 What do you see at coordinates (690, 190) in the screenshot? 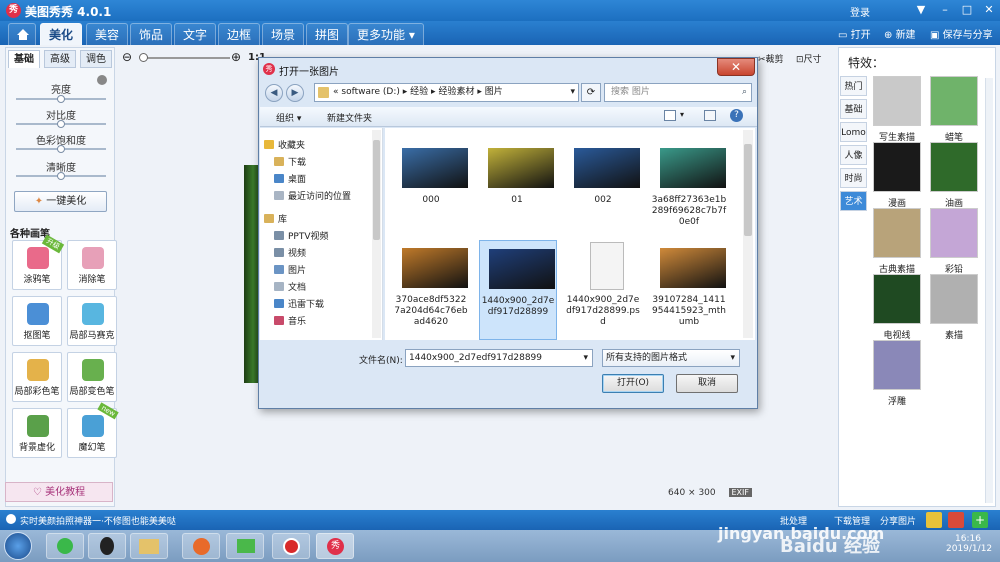
I see `file-item: 3a68ff27363e1b289f69628c7b7f0e0f` at bounding box center [690, 190].